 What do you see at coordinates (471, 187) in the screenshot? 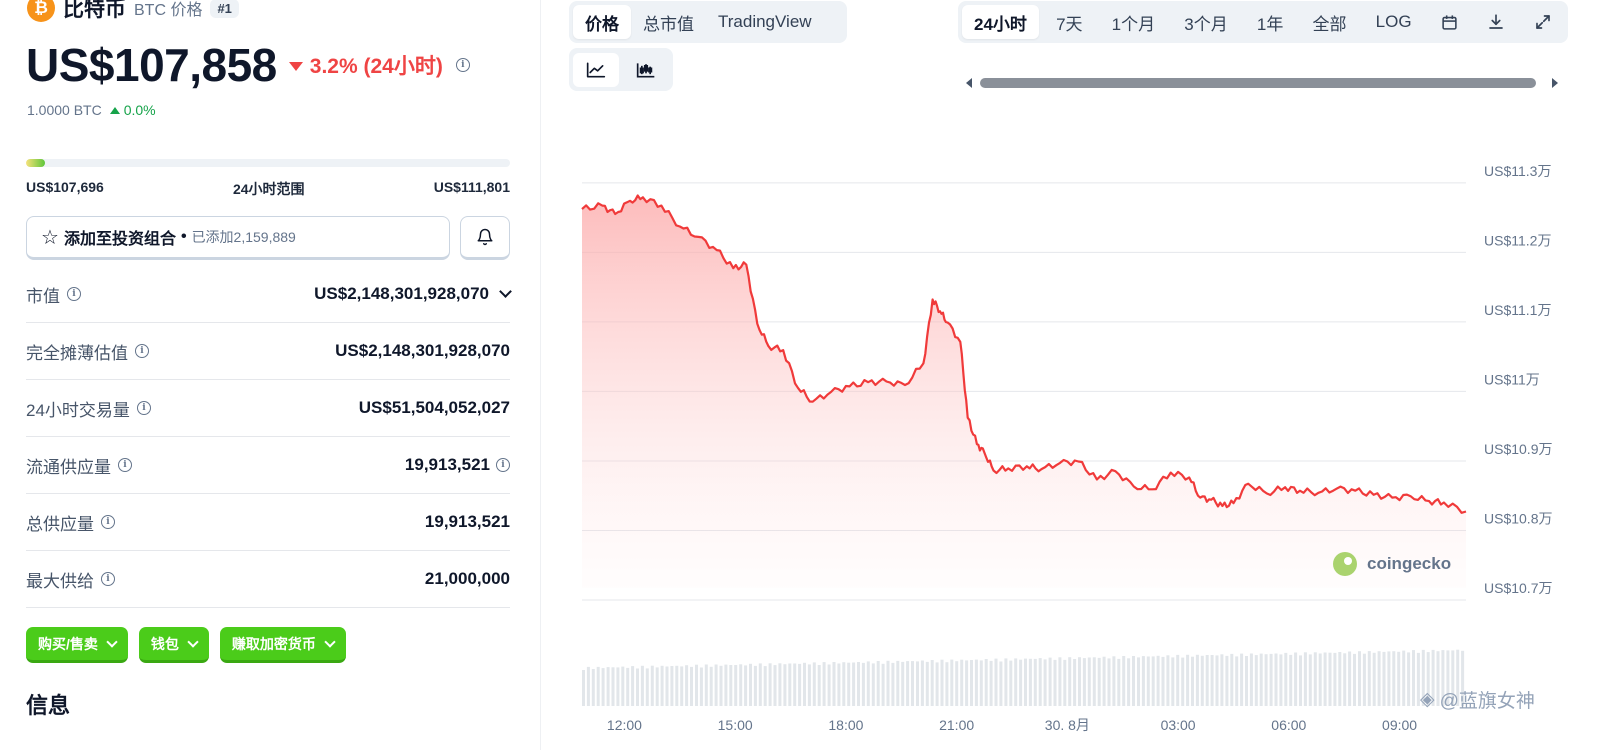
I see `range-high: US$111,801` at bounding box center [471, 187].